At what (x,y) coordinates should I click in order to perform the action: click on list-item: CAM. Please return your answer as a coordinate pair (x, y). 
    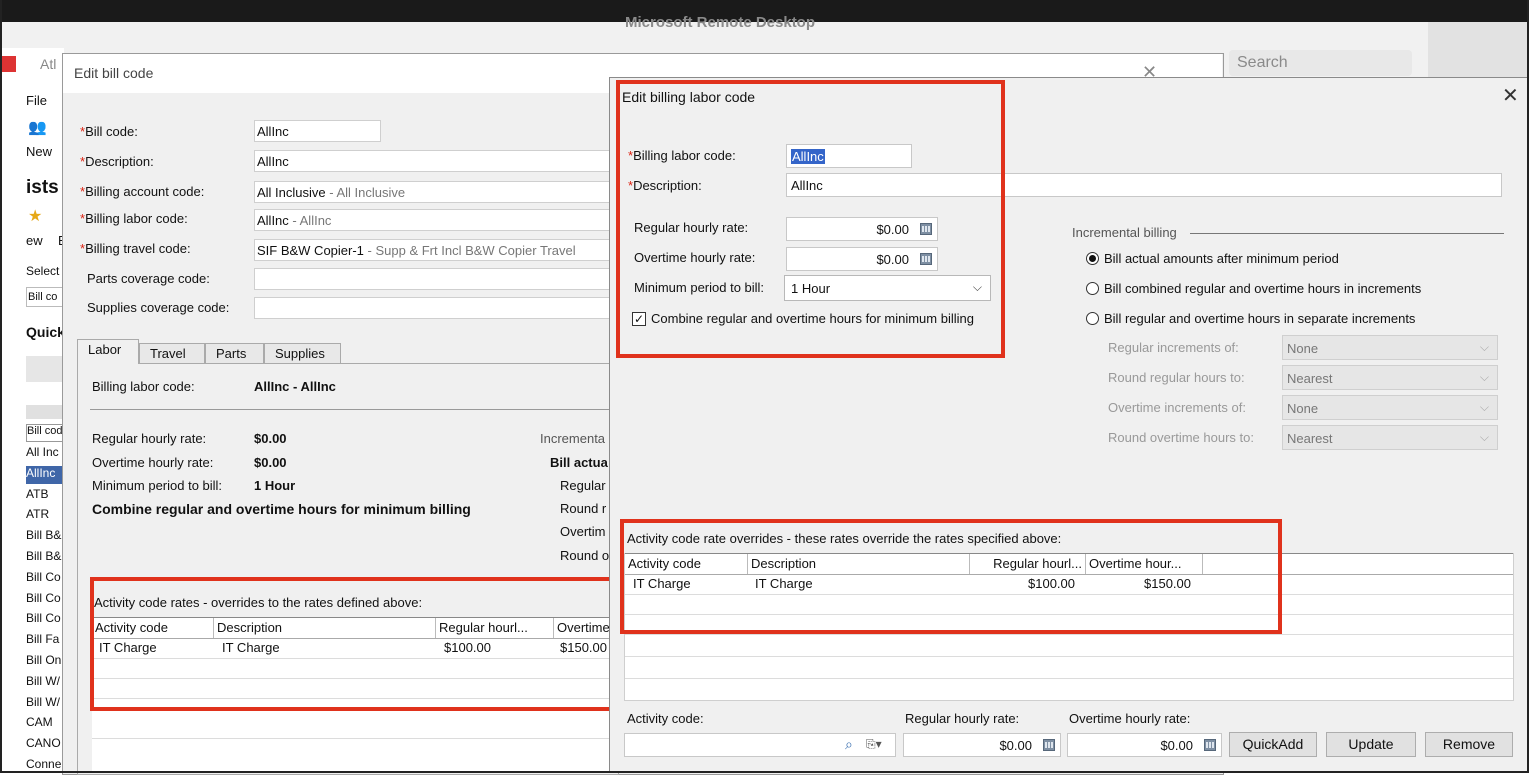
    Looking at the image, I should click on (46, 724).